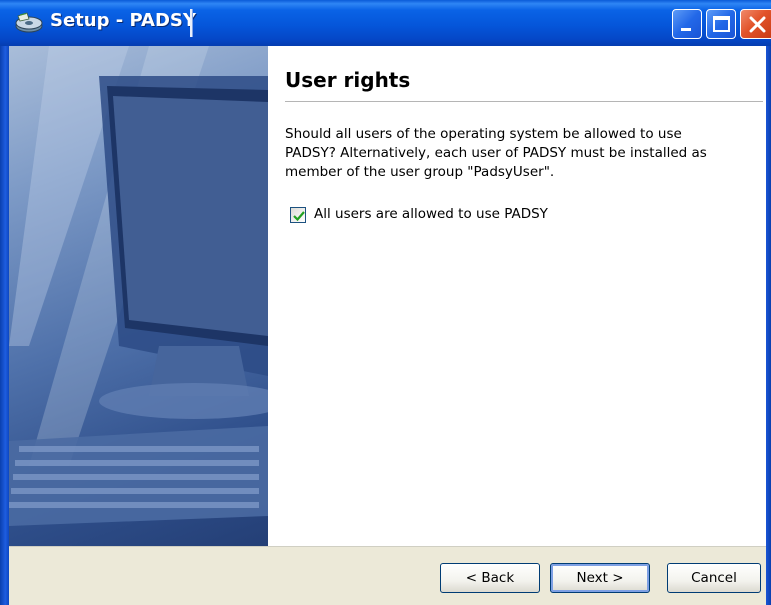 The image size is (771, 605). Describe the element at coordinates (123, 20) in the screenshot. I see `window-title: Setup - PADSY` at that location.